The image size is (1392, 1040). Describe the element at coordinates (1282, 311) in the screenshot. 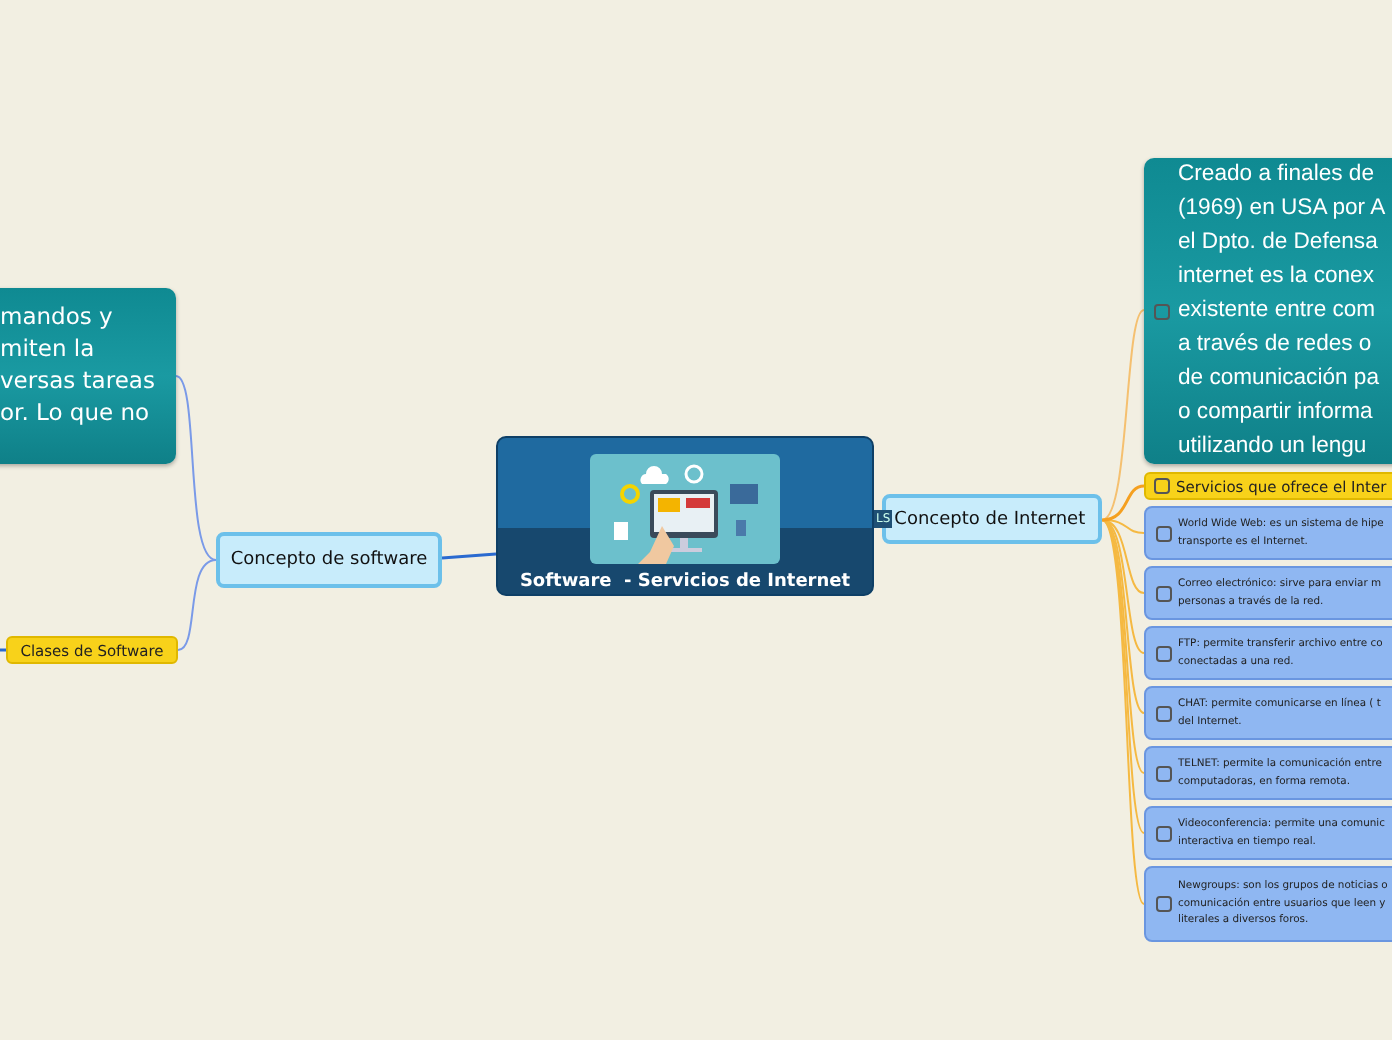

I see `description-text: Creado a finales de (1969) en USA por A el Dpto. de Defensa internet es la conex existente entre com a través de redes o de comunicación pa o compartir informa utilizando un lengu` at that location.